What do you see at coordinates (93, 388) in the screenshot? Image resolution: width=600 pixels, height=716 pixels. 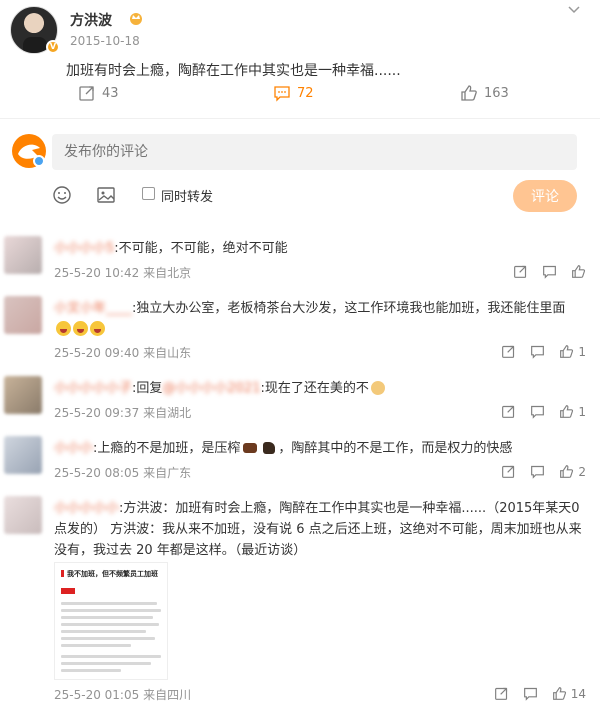 I see `commenter-name: 小小小小小子` at bounding box center [93, 388].